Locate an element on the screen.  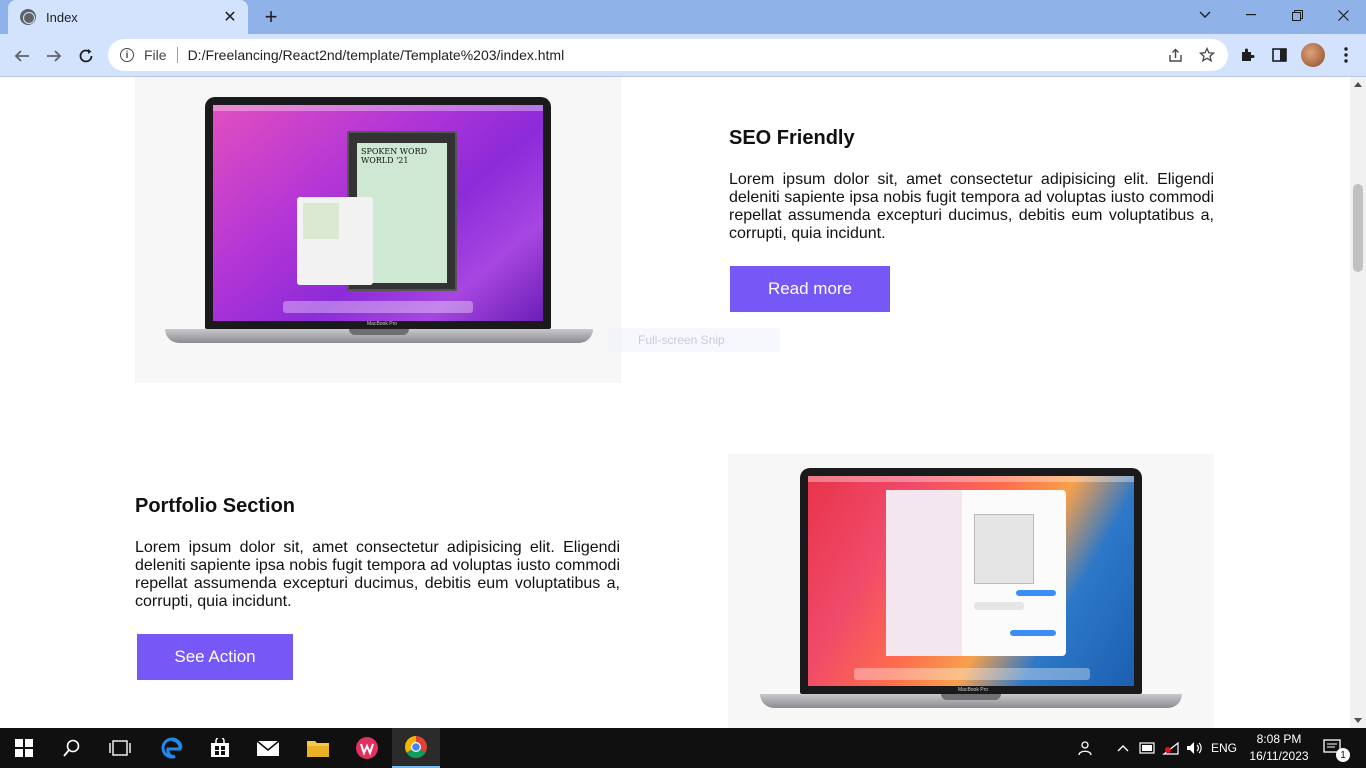
network-icon is located at coordinates (1171, 748).